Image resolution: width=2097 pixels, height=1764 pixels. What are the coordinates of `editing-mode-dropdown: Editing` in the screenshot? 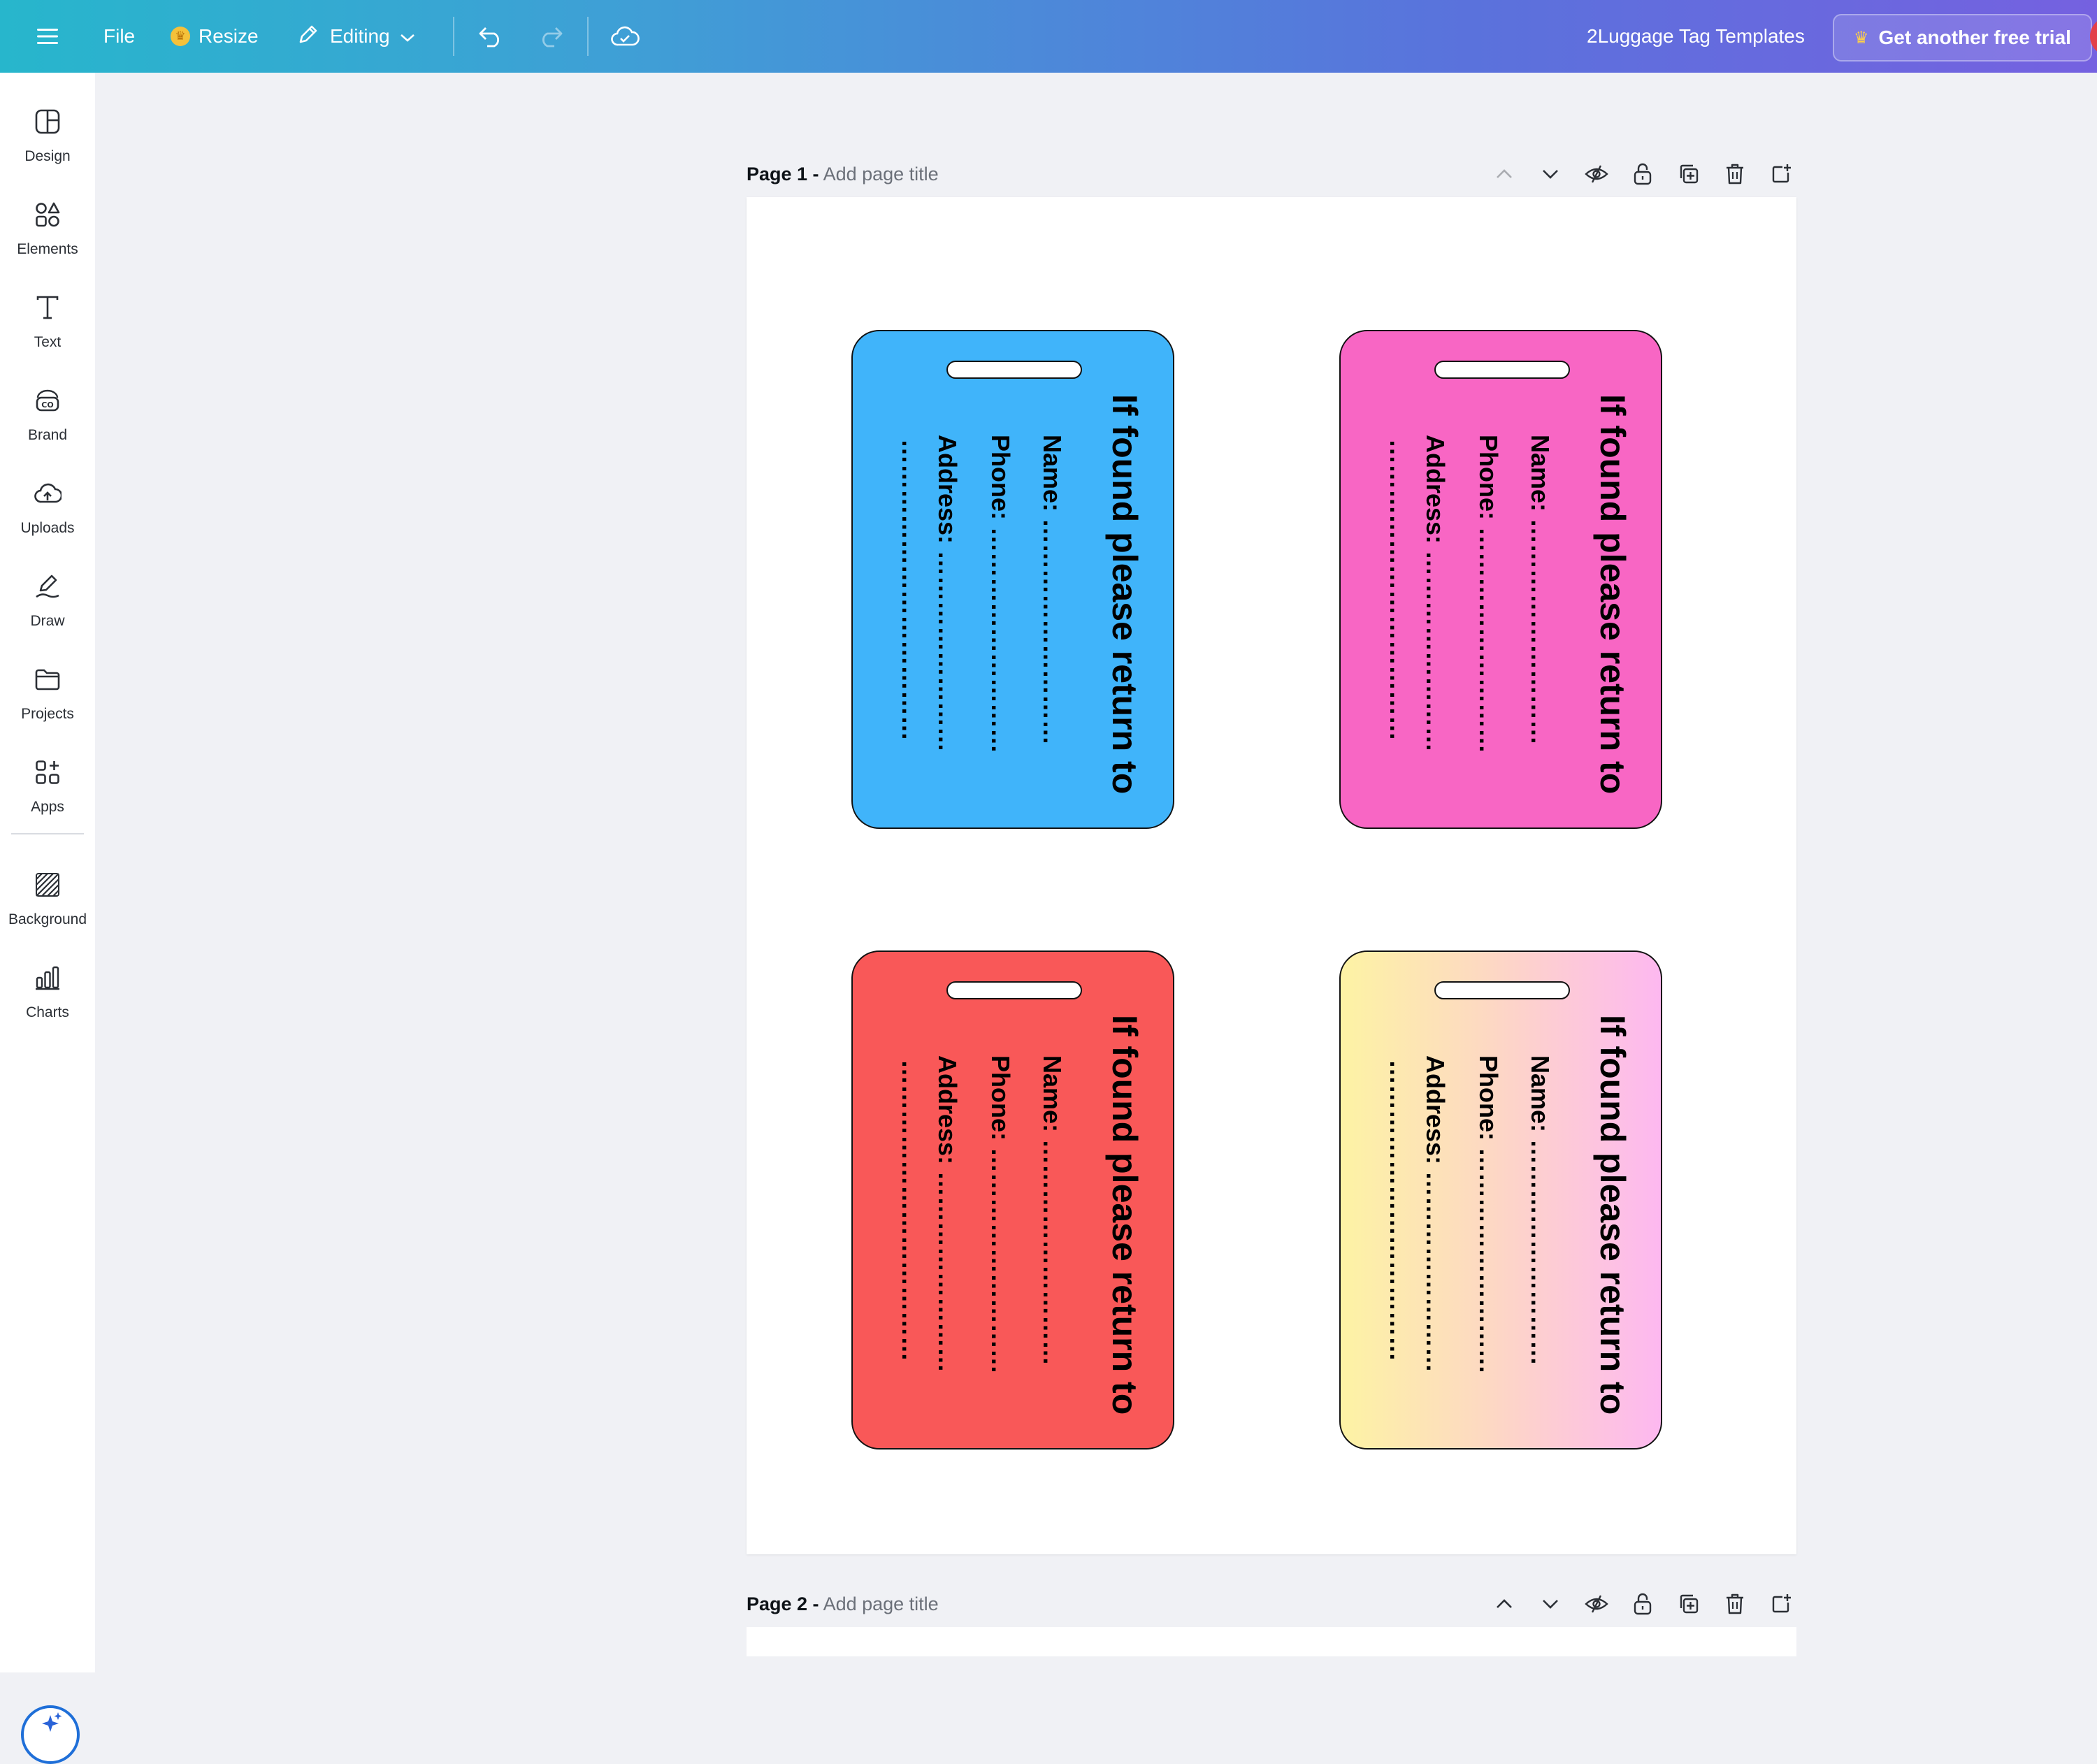 It's located at (355, 36).